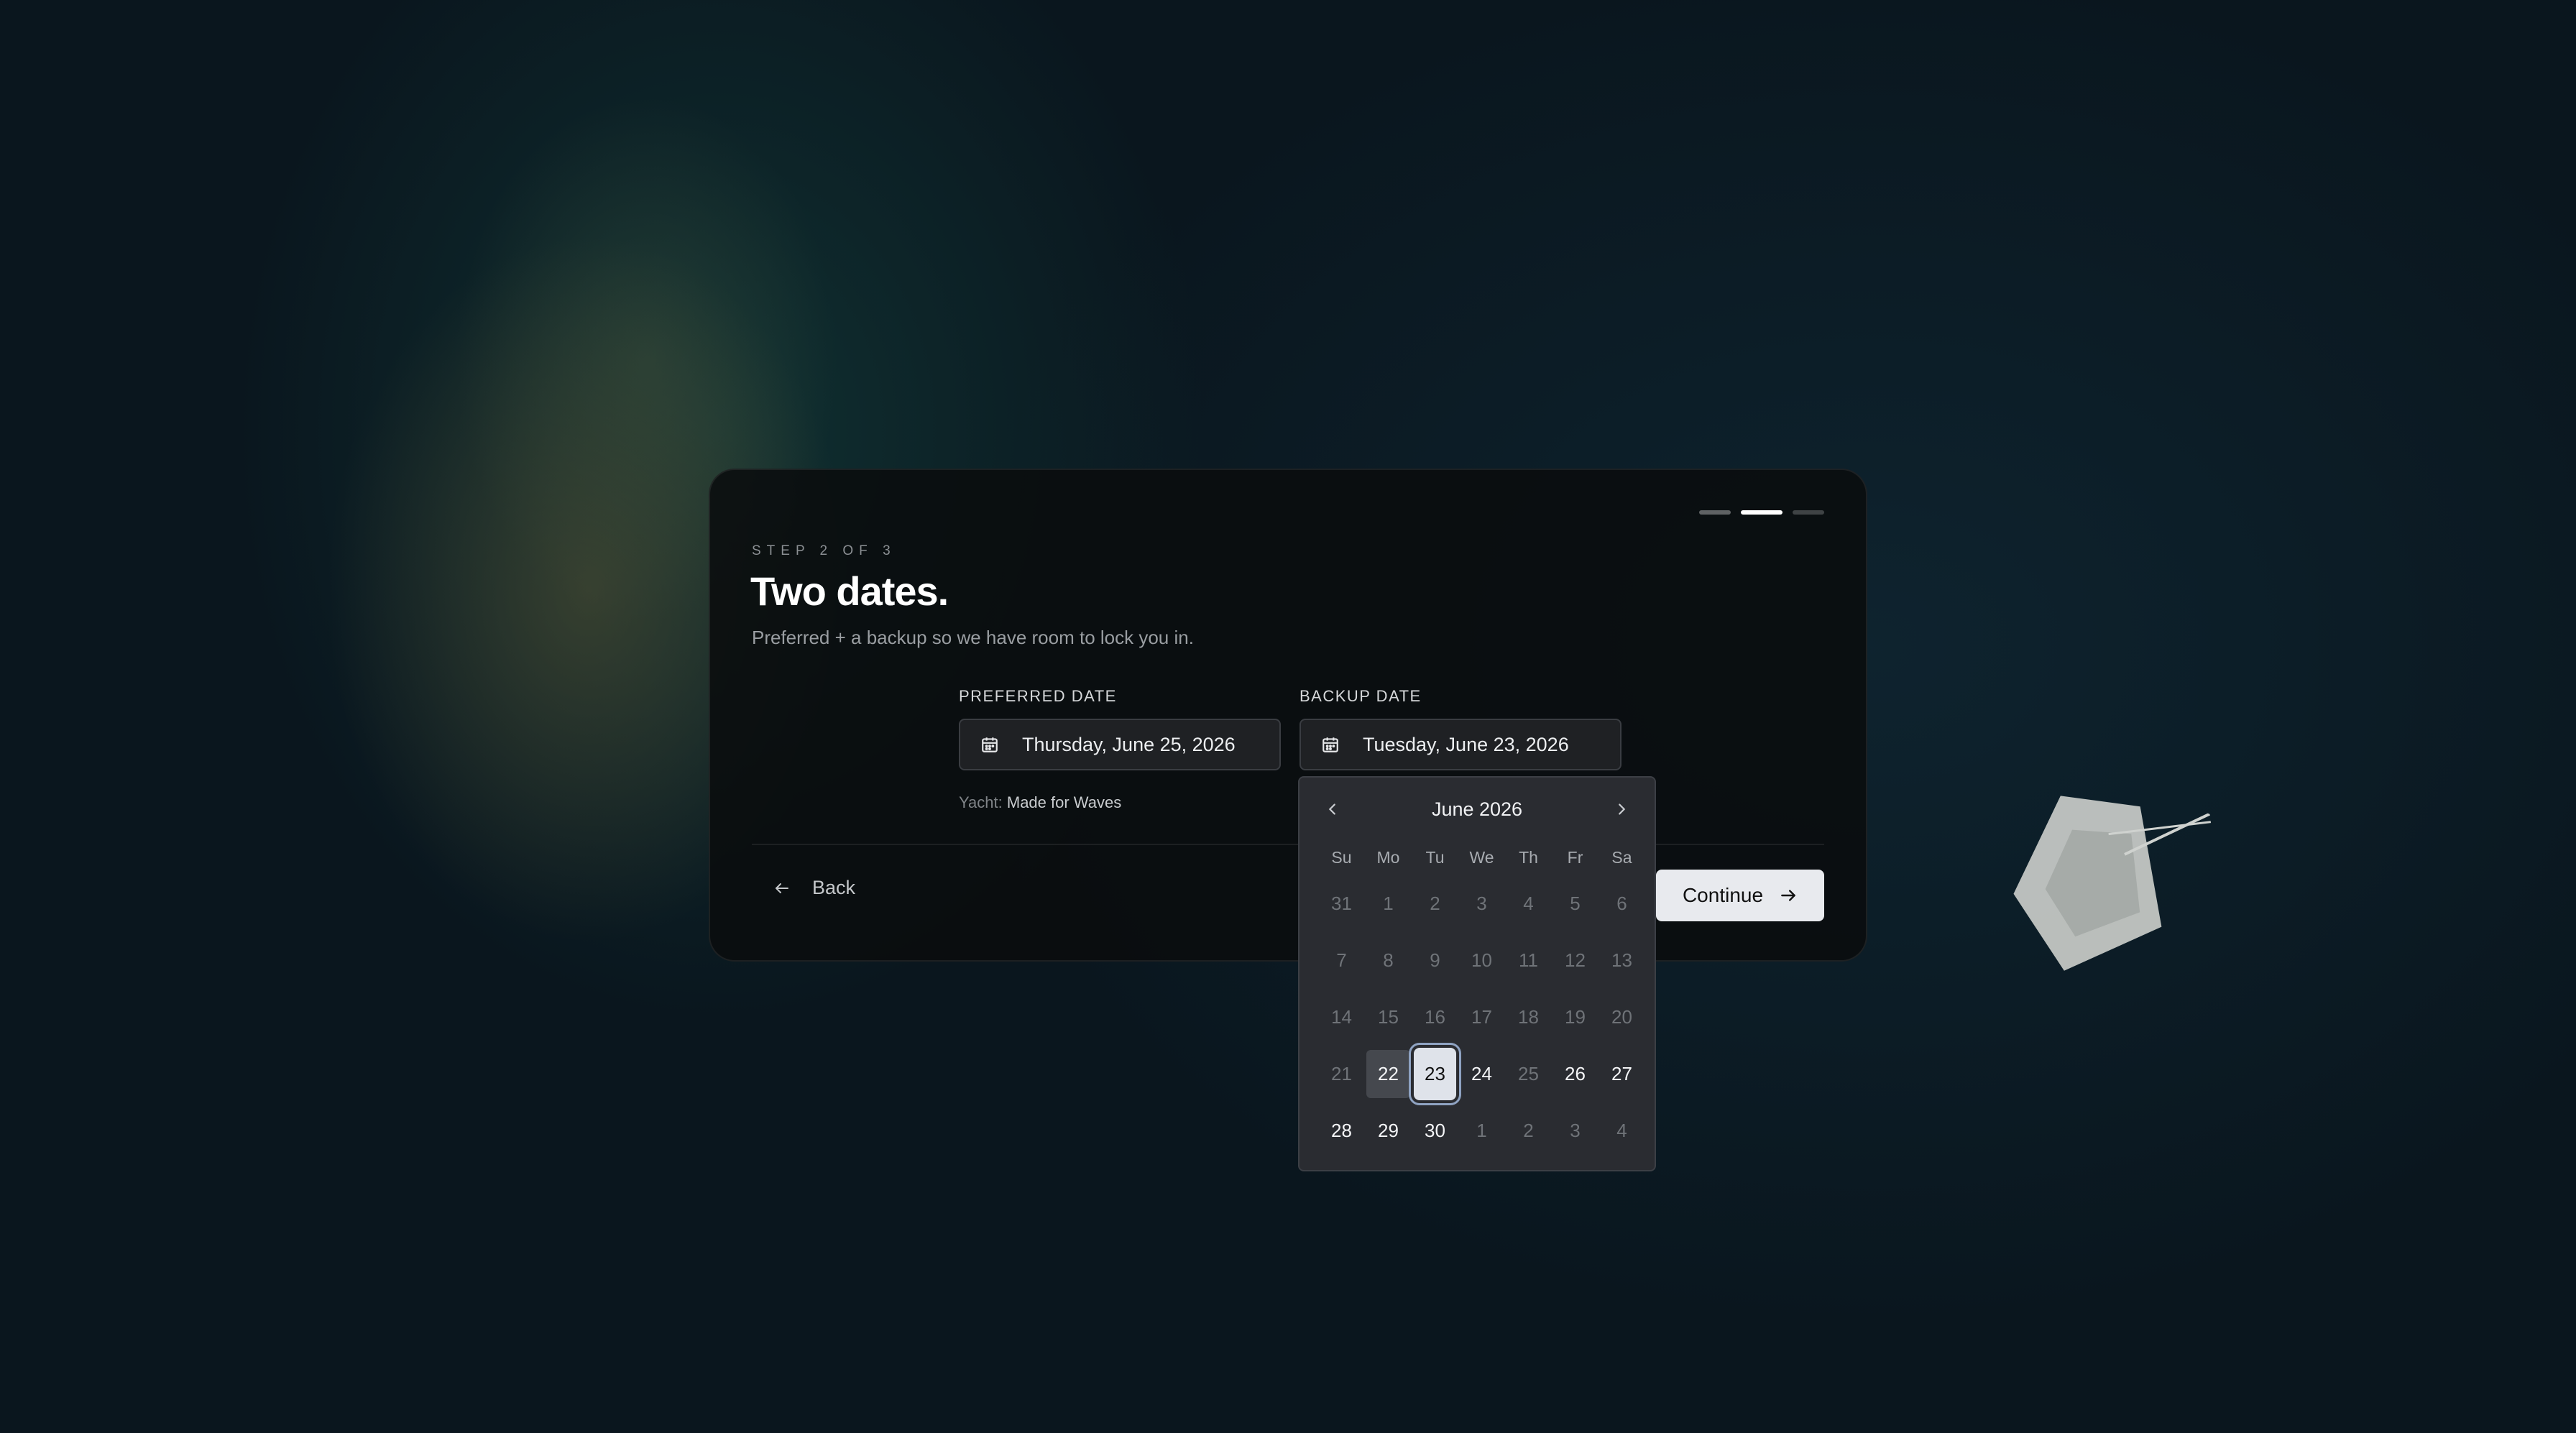  What do you see at coordinates (1341, 960) in the screenshot?
I see `day-cell: 7` at bounding box center [1341, 960].